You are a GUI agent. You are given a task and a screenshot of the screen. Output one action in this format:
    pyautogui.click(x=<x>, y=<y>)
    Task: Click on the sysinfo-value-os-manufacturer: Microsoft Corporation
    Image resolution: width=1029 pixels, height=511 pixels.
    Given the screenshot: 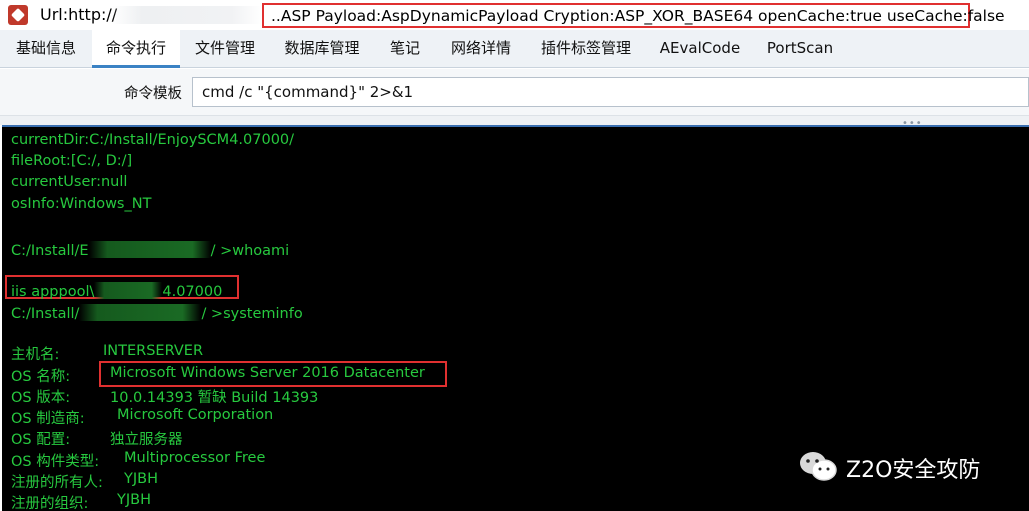 What is the action you would take?
    pyautogui.click(x=195, y=415)
    